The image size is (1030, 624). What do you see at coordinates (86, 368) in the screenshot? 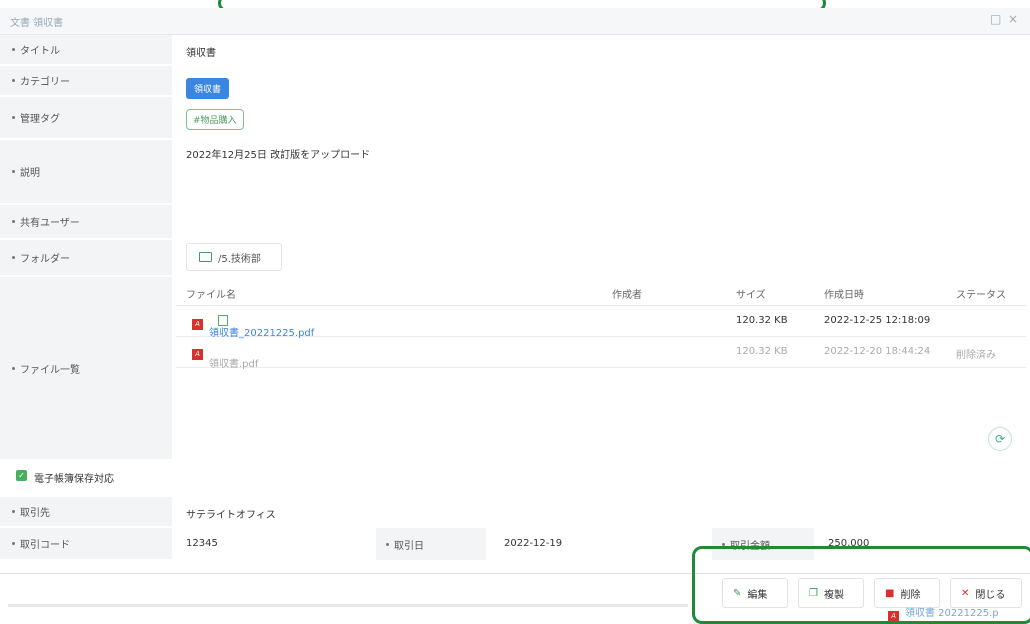
I see `file-list-label: ファイル一覧` at bounding box center [86, 368].